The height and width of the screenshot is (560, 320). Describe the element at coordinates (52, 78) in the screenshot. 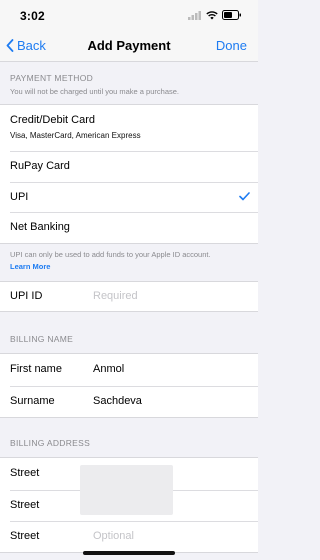

I see `payment-method-header: PAYMENT METHOD` at that location.